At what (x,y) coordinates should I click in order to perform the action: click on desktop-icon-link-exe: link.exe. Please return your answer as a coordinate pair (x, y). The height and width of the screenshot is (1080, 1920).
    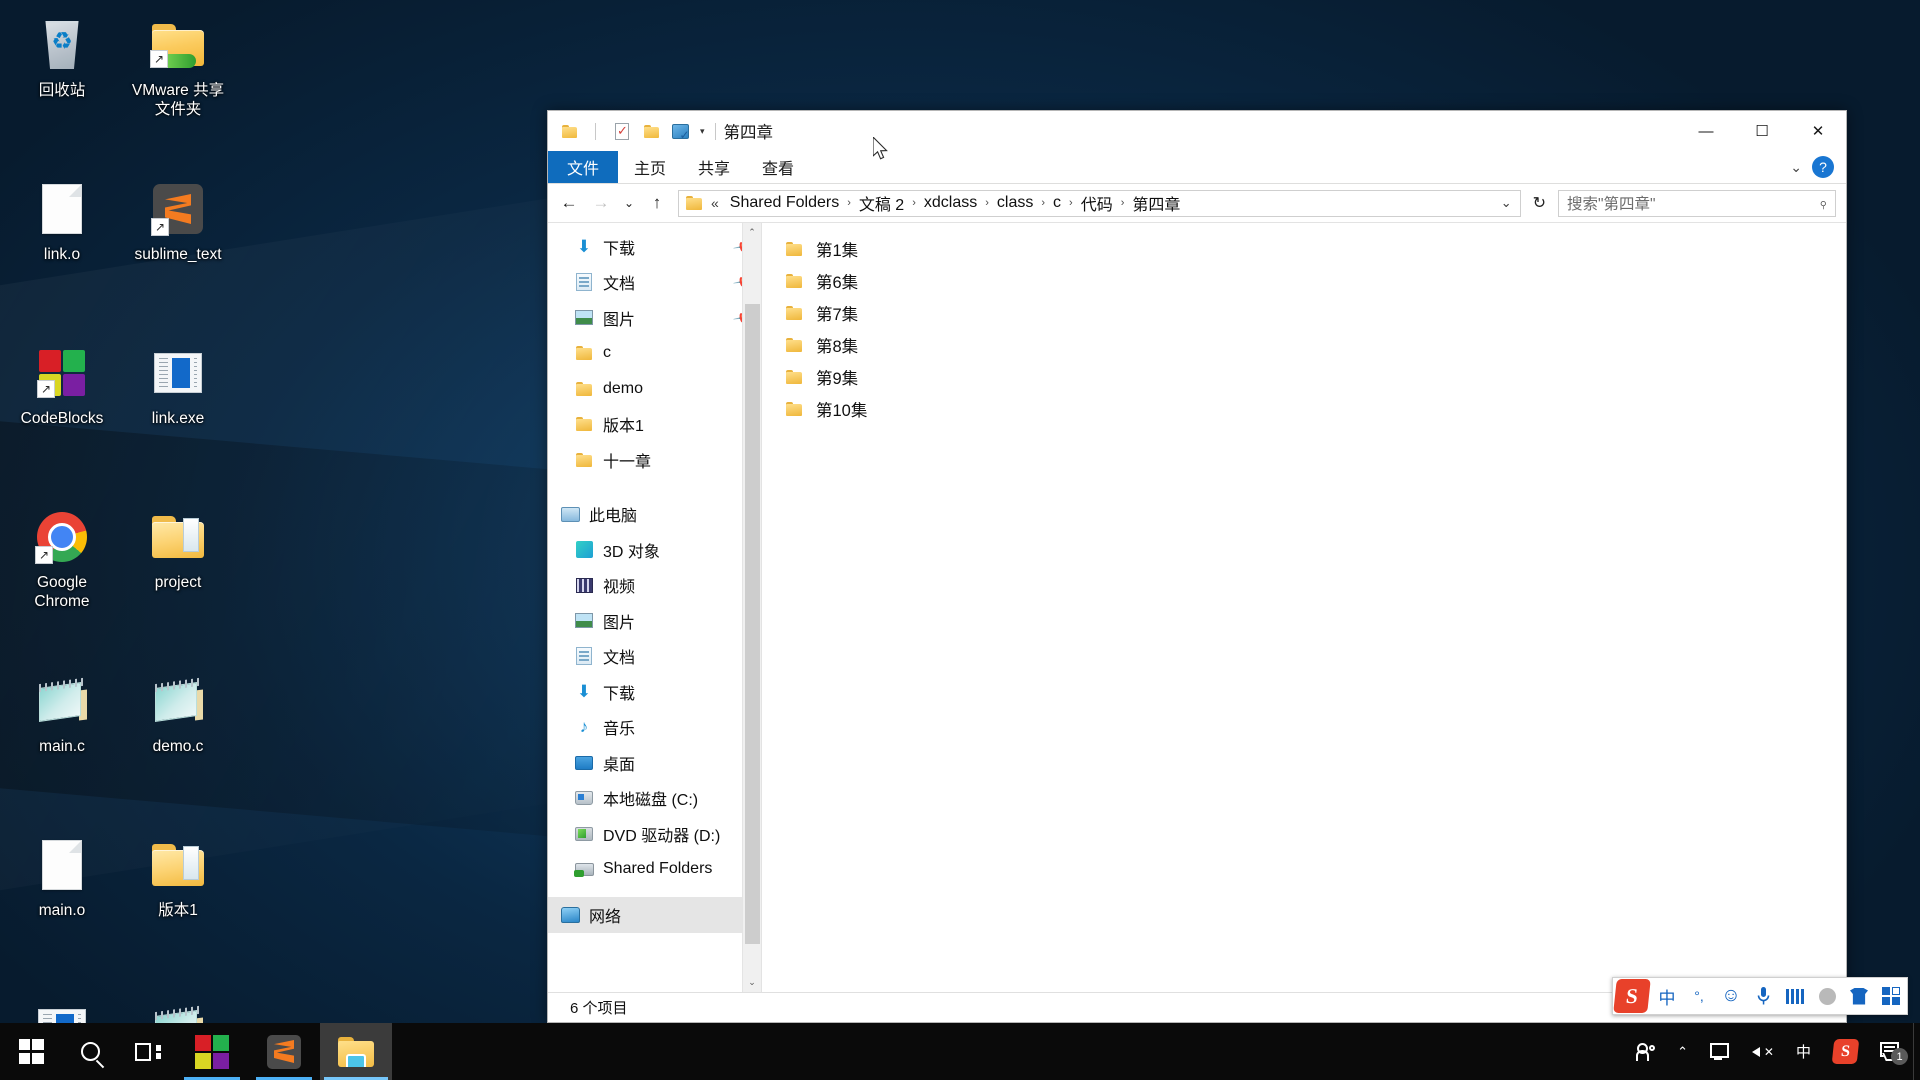
    Looking at the image, I should click on (178, 418).